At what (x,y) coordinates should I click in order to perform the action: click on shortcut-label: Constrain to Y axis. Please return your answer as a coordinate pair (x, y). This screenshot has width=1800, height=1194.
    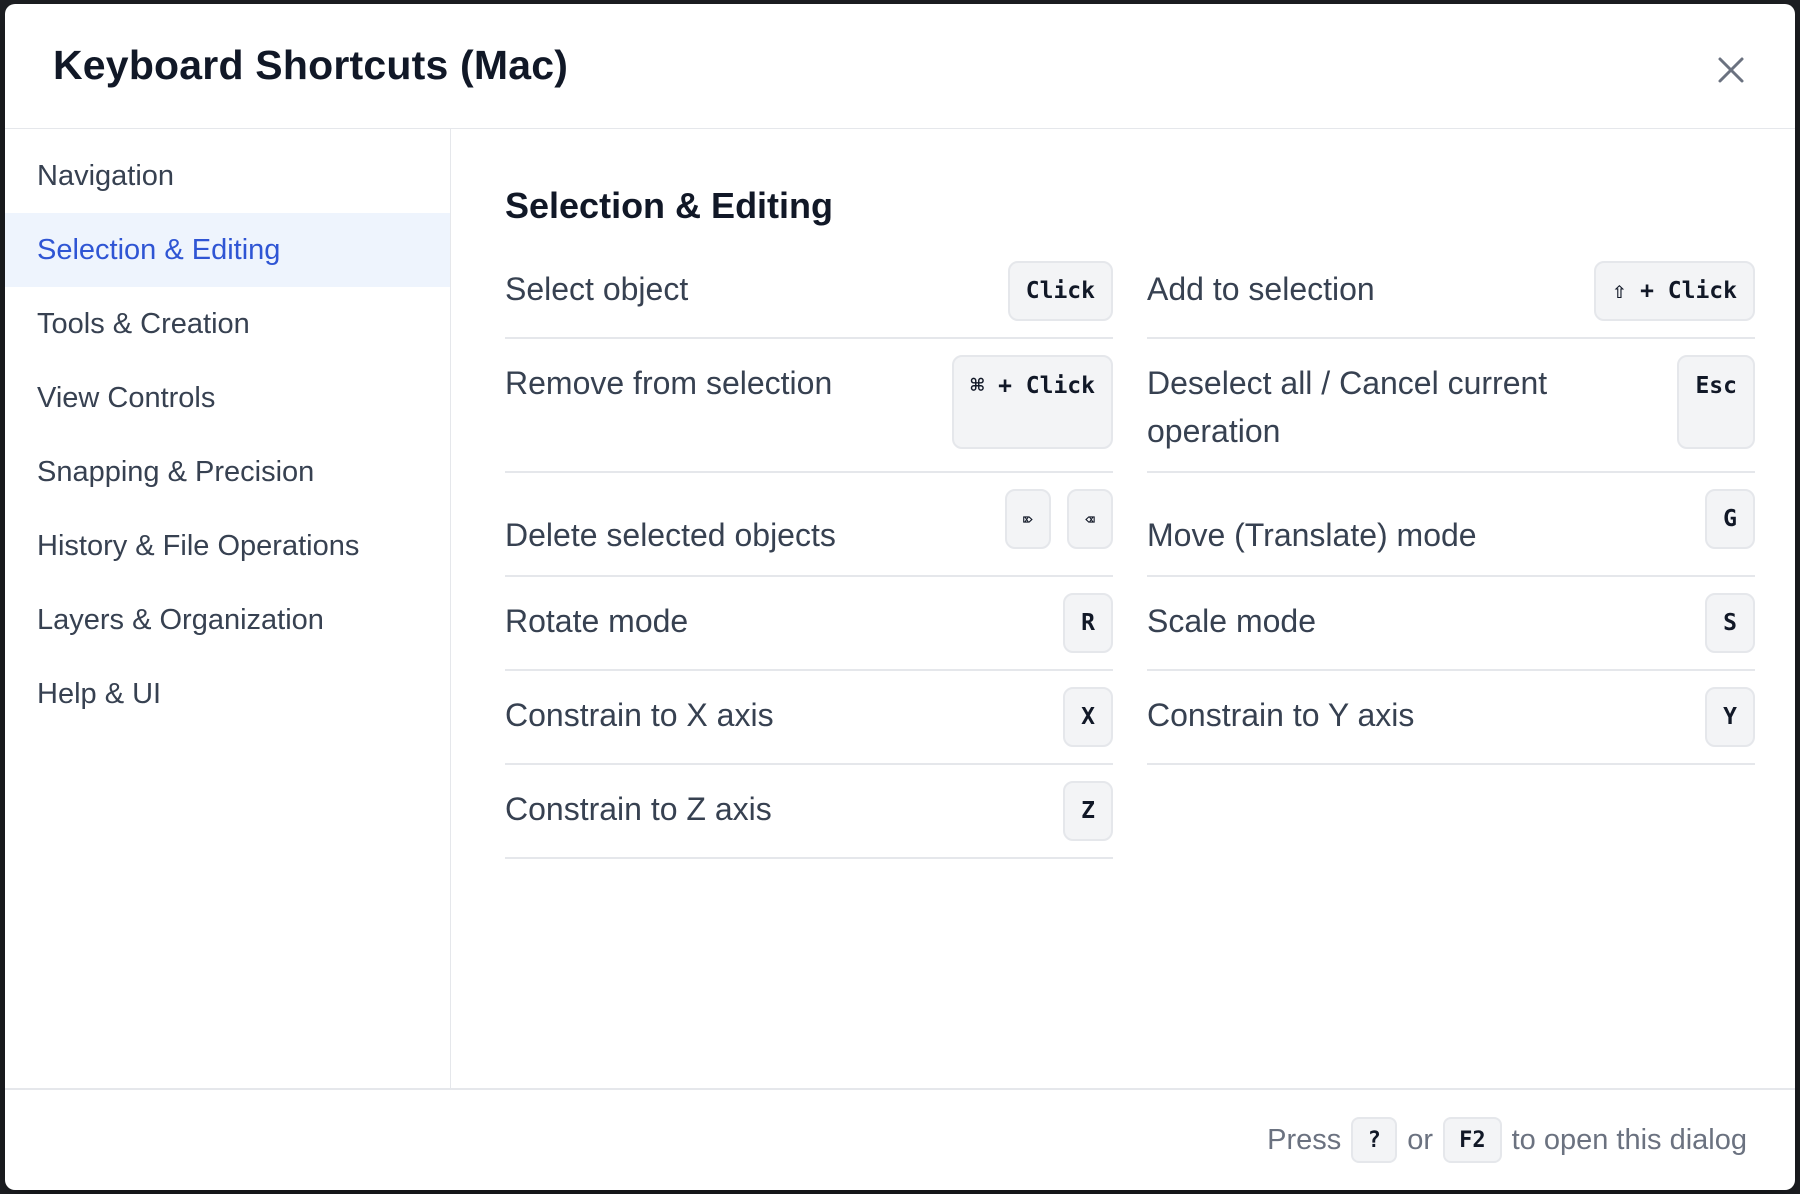
    Looking at the image, I should click on (1281, 715).